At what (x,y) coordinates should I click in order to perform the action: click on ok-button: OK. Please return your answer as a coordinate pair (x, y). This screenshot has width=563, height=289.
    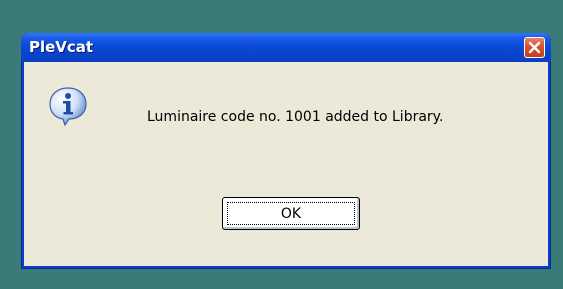
    Looking at the image, I should click on (291, 213).